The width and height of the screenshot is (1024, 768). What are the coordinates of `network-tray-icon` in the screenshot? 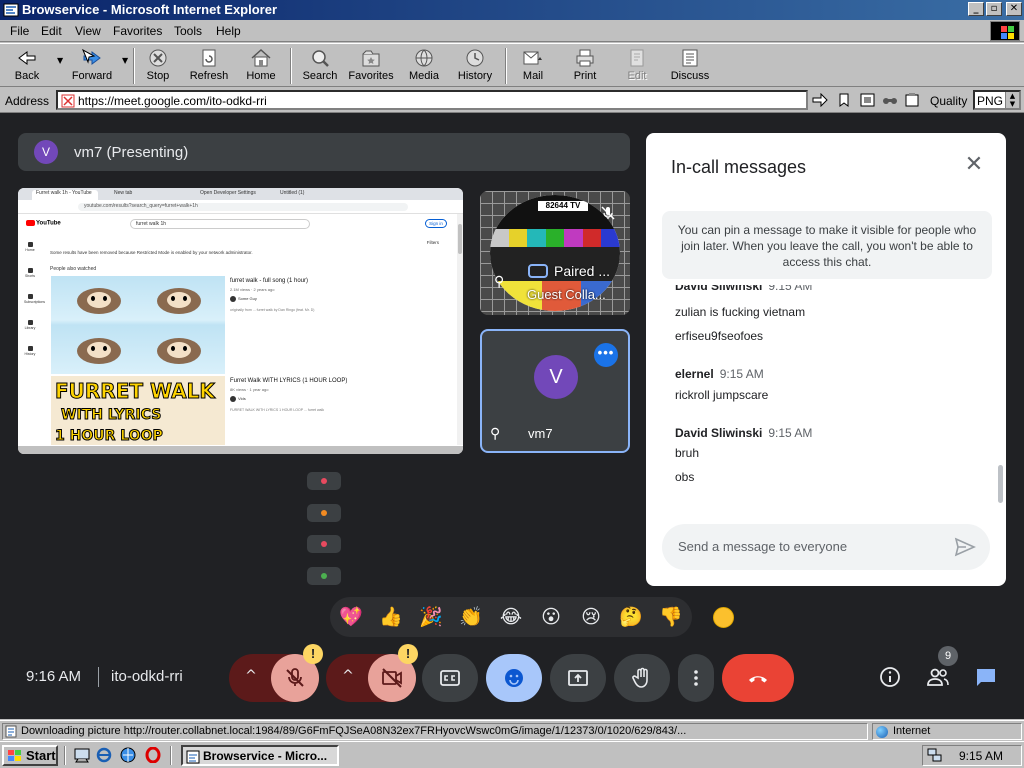 It's located at (935, 755).